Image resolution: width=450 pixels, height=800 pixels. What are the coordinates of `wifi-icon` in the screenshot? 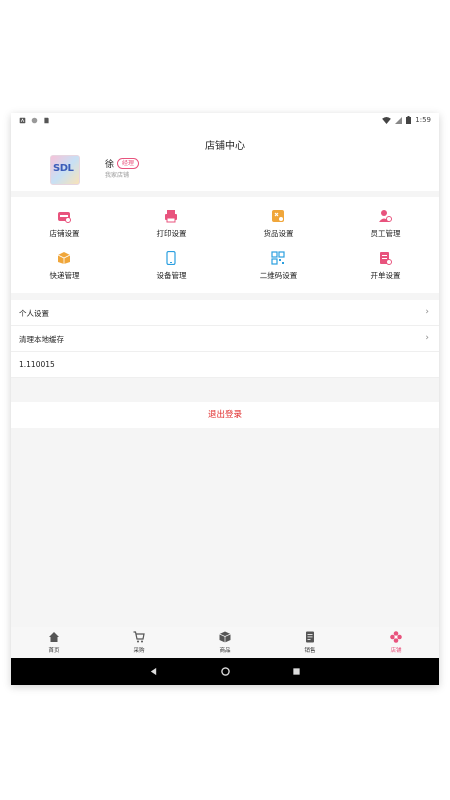 It's located at (387, 120).